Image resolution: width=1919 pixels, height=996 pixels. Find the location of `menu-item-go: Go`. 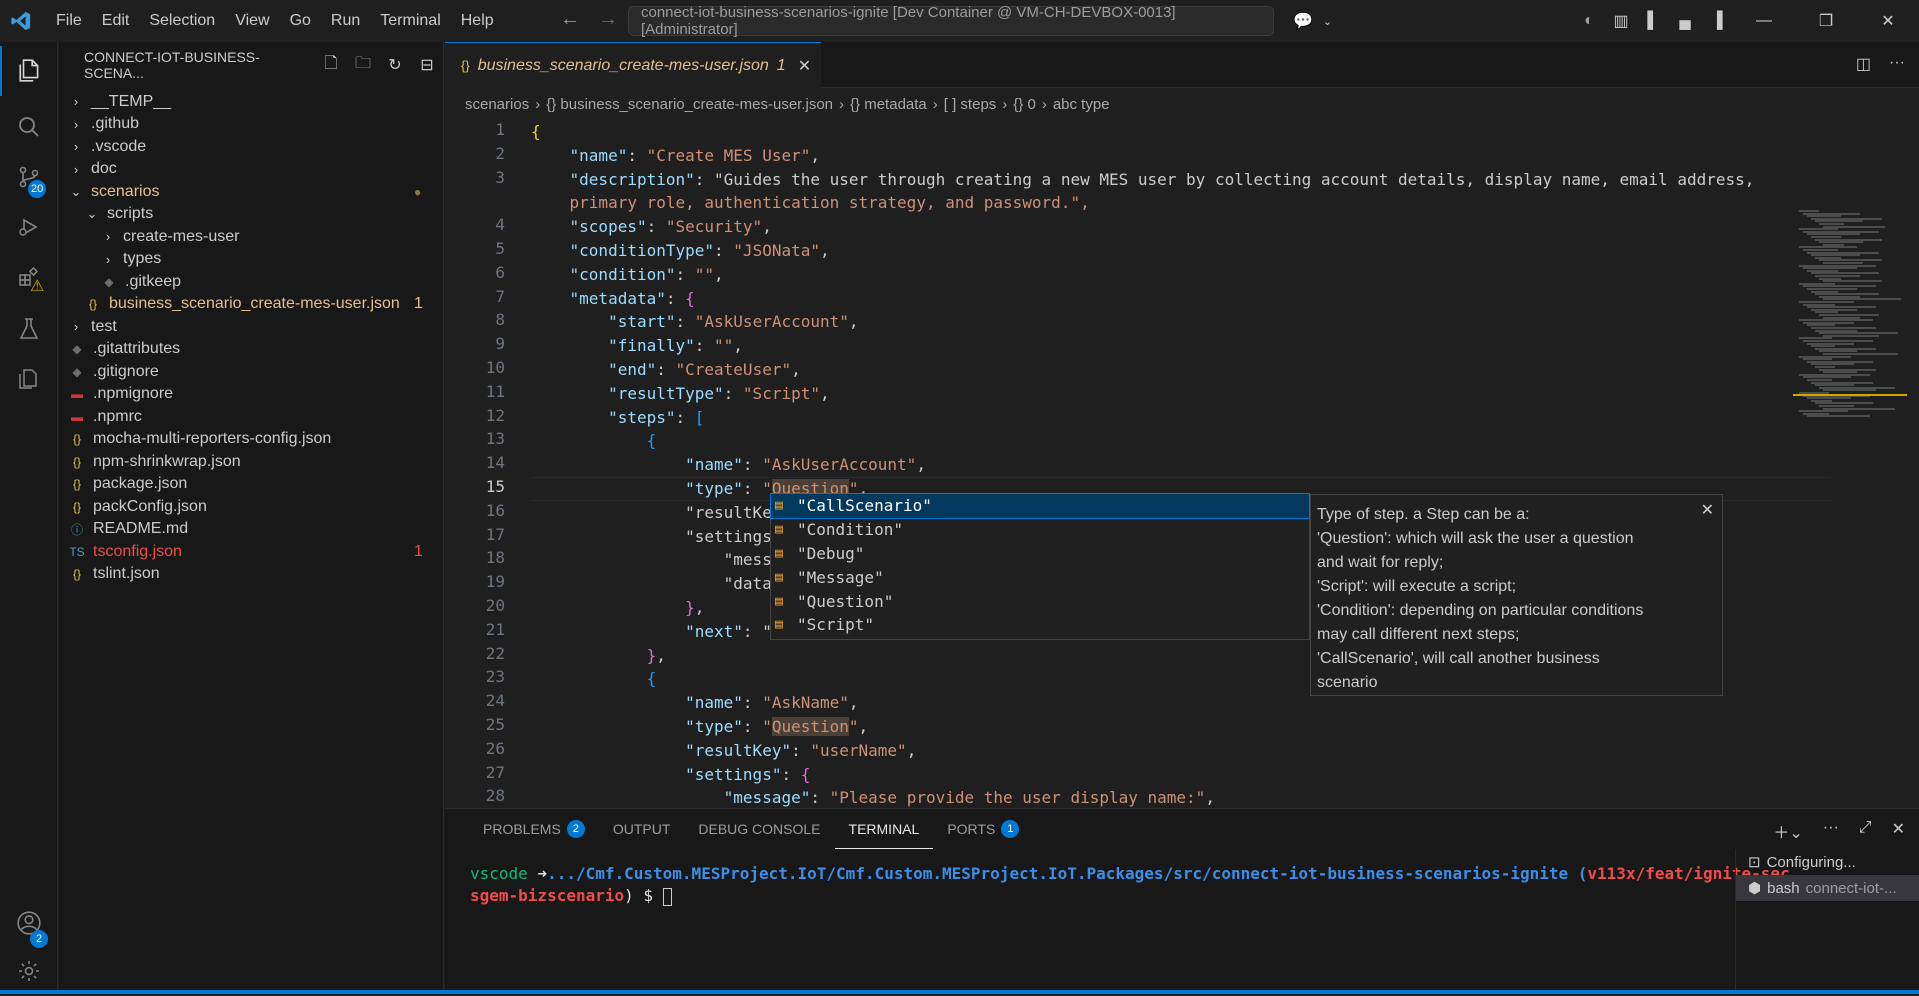

menu-item-go: Go is located at coordinates (300, 21).